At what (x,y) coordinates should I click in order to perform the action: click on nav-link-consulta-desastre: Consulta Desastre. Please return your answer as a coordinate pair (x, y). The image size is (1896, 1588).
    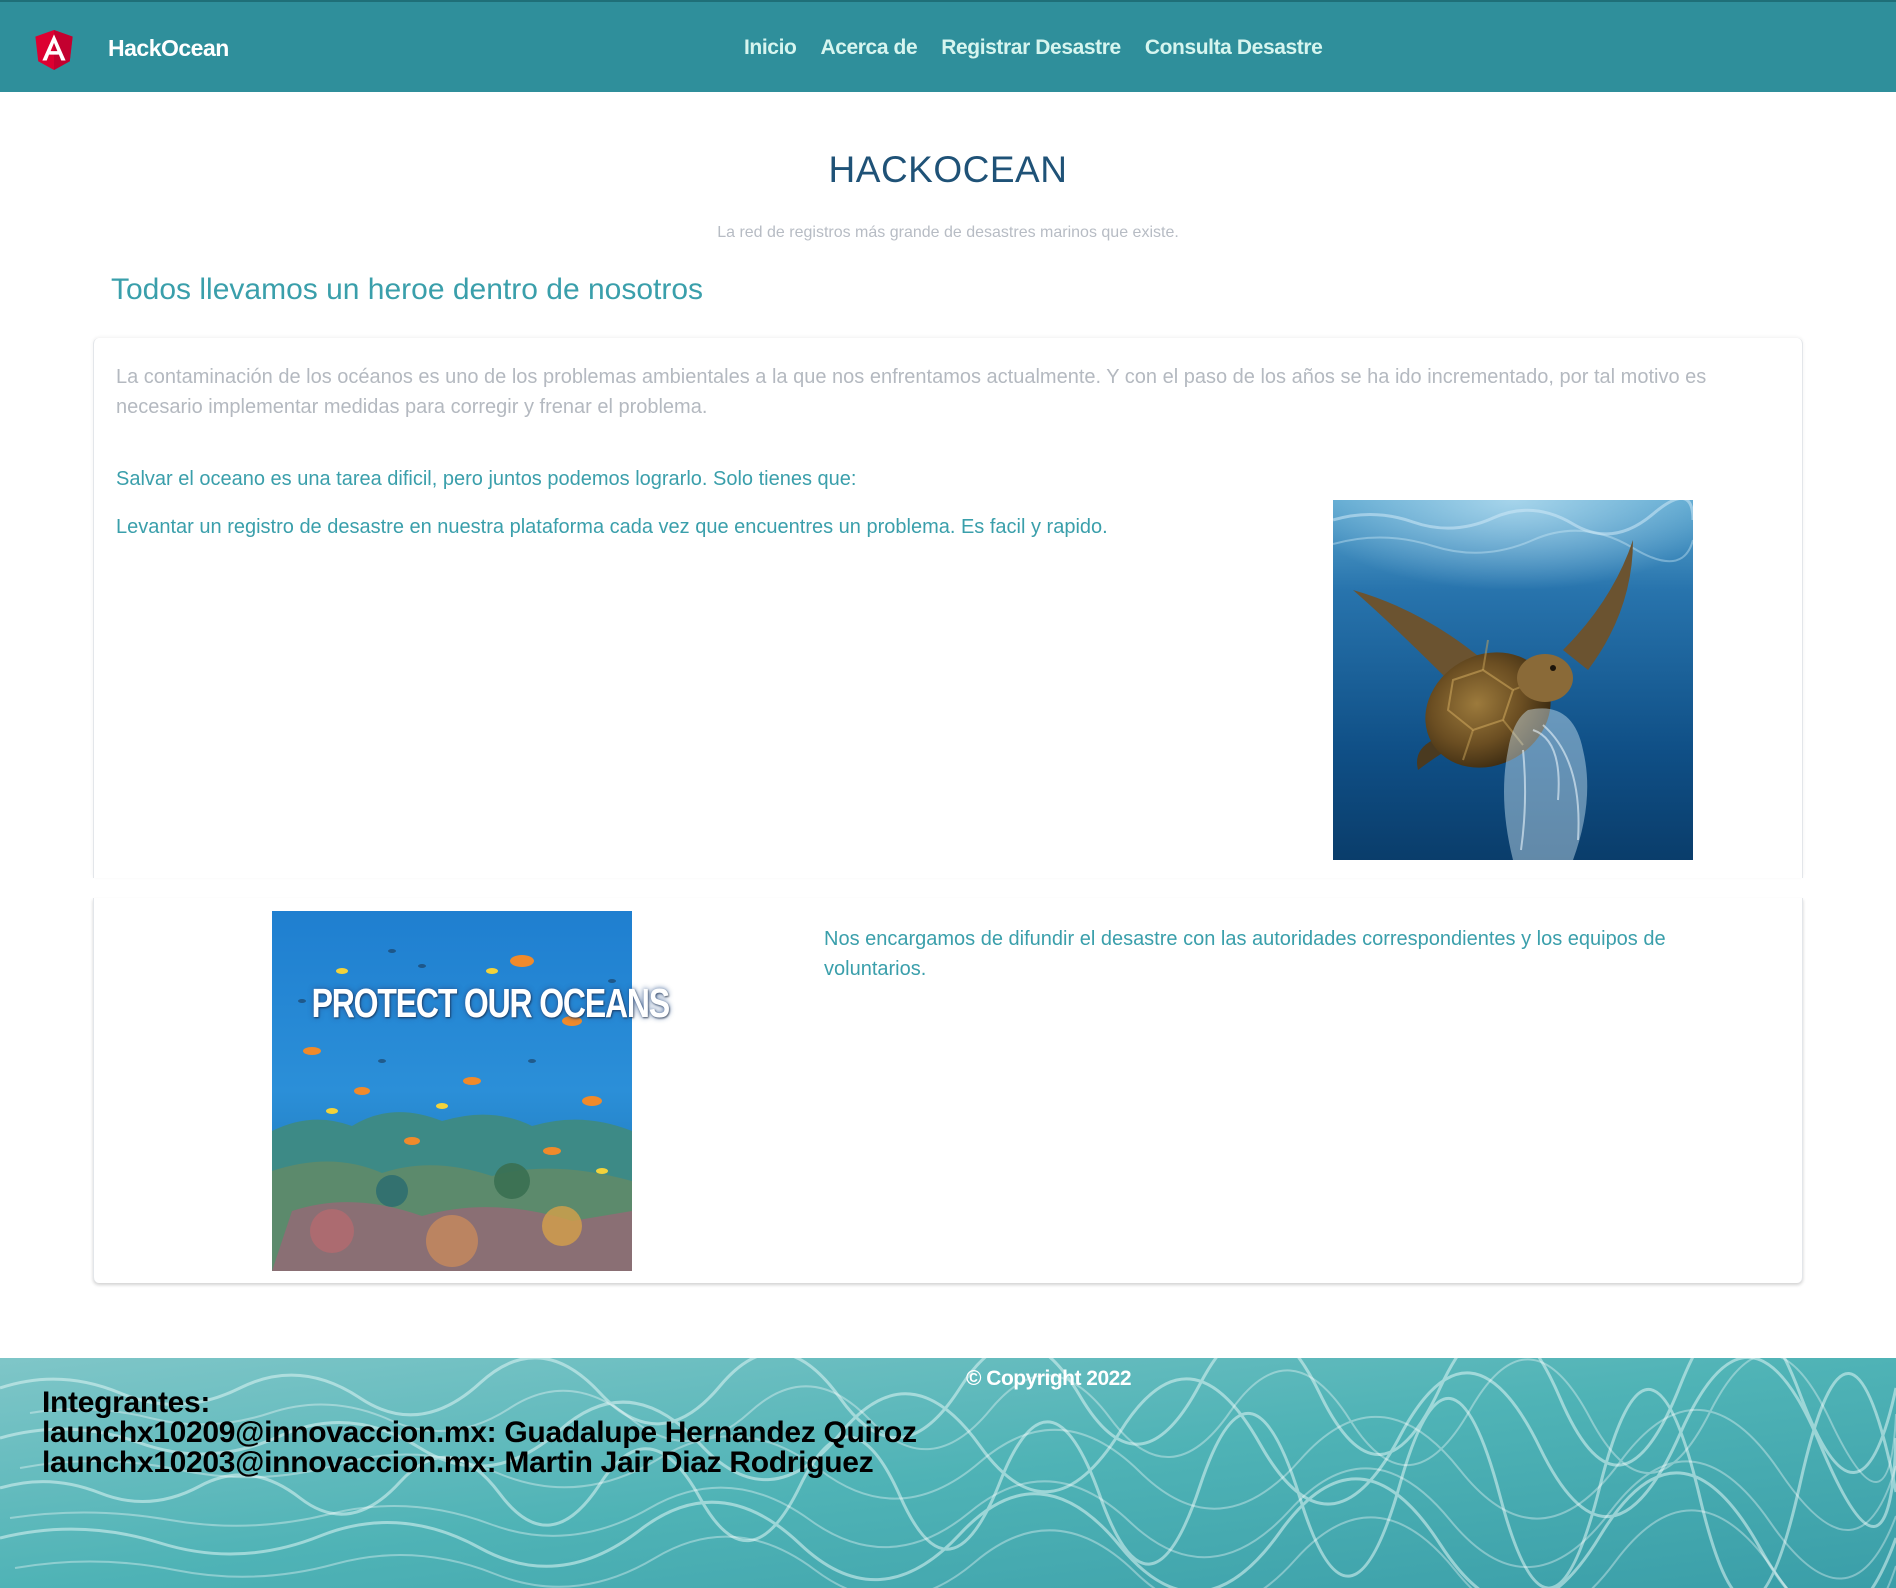
    Looking at the image, I should click on (1234, 48).